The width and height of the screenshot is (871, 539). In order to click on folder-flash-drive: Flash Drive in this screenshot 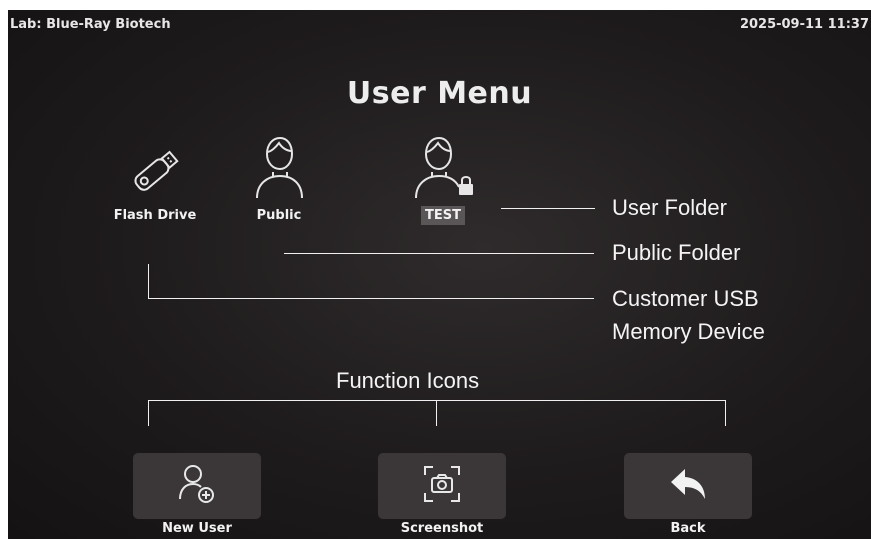, I will do `click(155, 183)`.